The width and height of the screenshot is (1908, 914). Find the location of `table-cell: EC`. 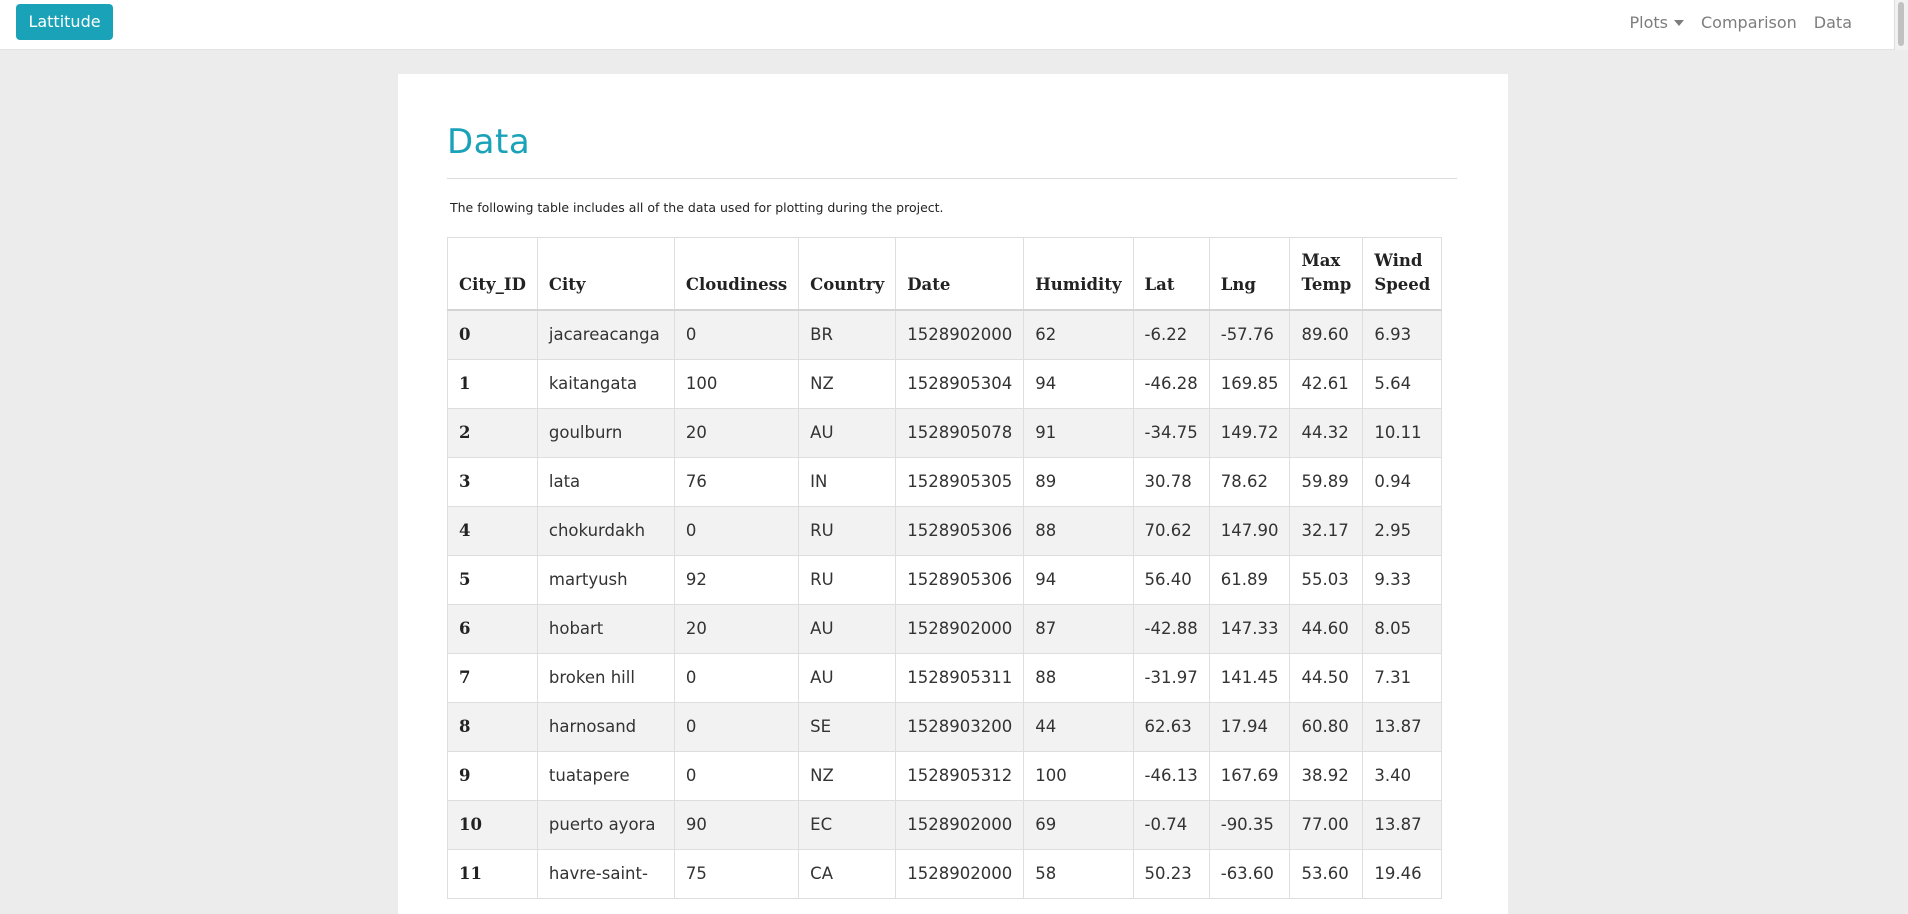

table-cell: EC is located at coordinates (847, 824).